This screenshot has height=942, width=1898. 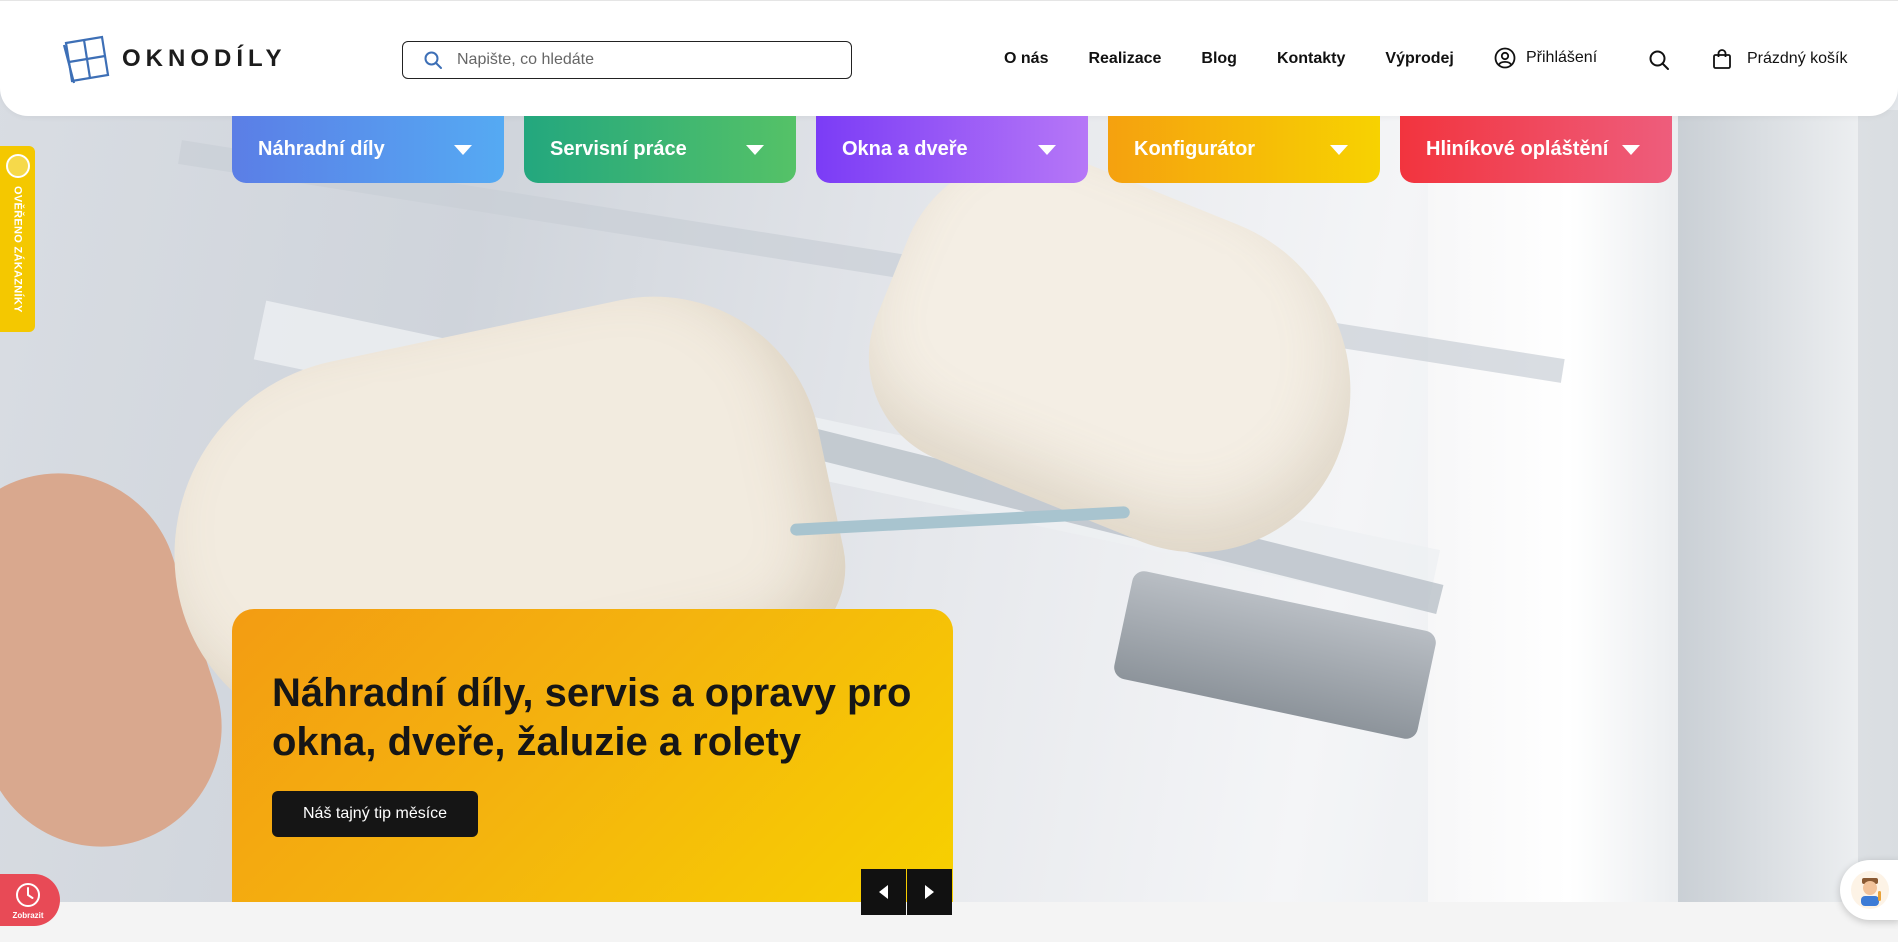 I want to click on nav-link-vyprodej: Výprodej, so click(x=1419, y=59).